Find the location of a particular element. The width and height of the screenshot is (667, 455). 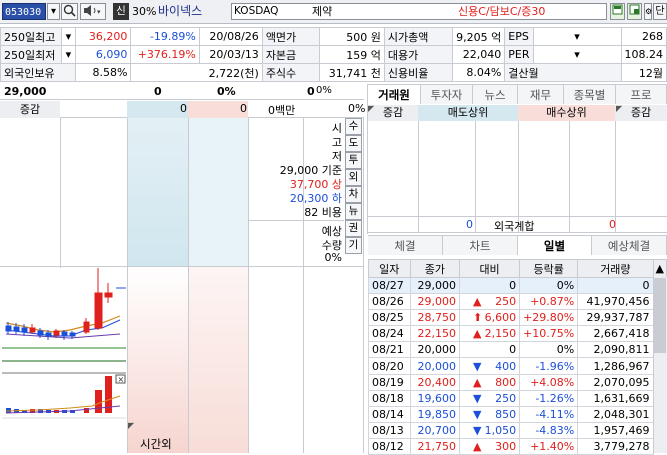

tab-finance: 재무 is located at coordinates (541, 94).